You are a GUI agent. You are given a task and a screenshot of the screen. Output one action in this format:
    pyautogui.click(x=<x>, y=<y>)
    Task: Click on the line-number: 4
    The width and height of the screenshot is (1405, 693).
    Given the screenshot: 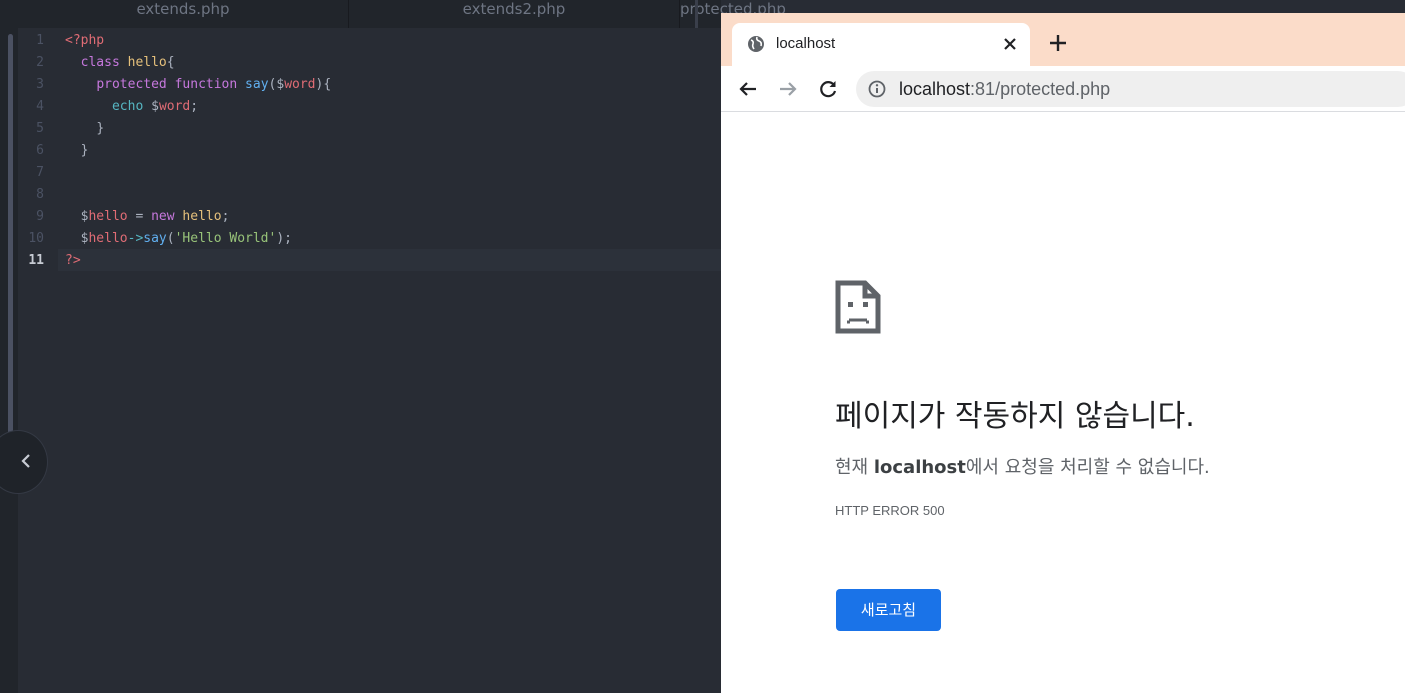 What is the action you would take?
    pyautogui.click(x=40, y=106)
    